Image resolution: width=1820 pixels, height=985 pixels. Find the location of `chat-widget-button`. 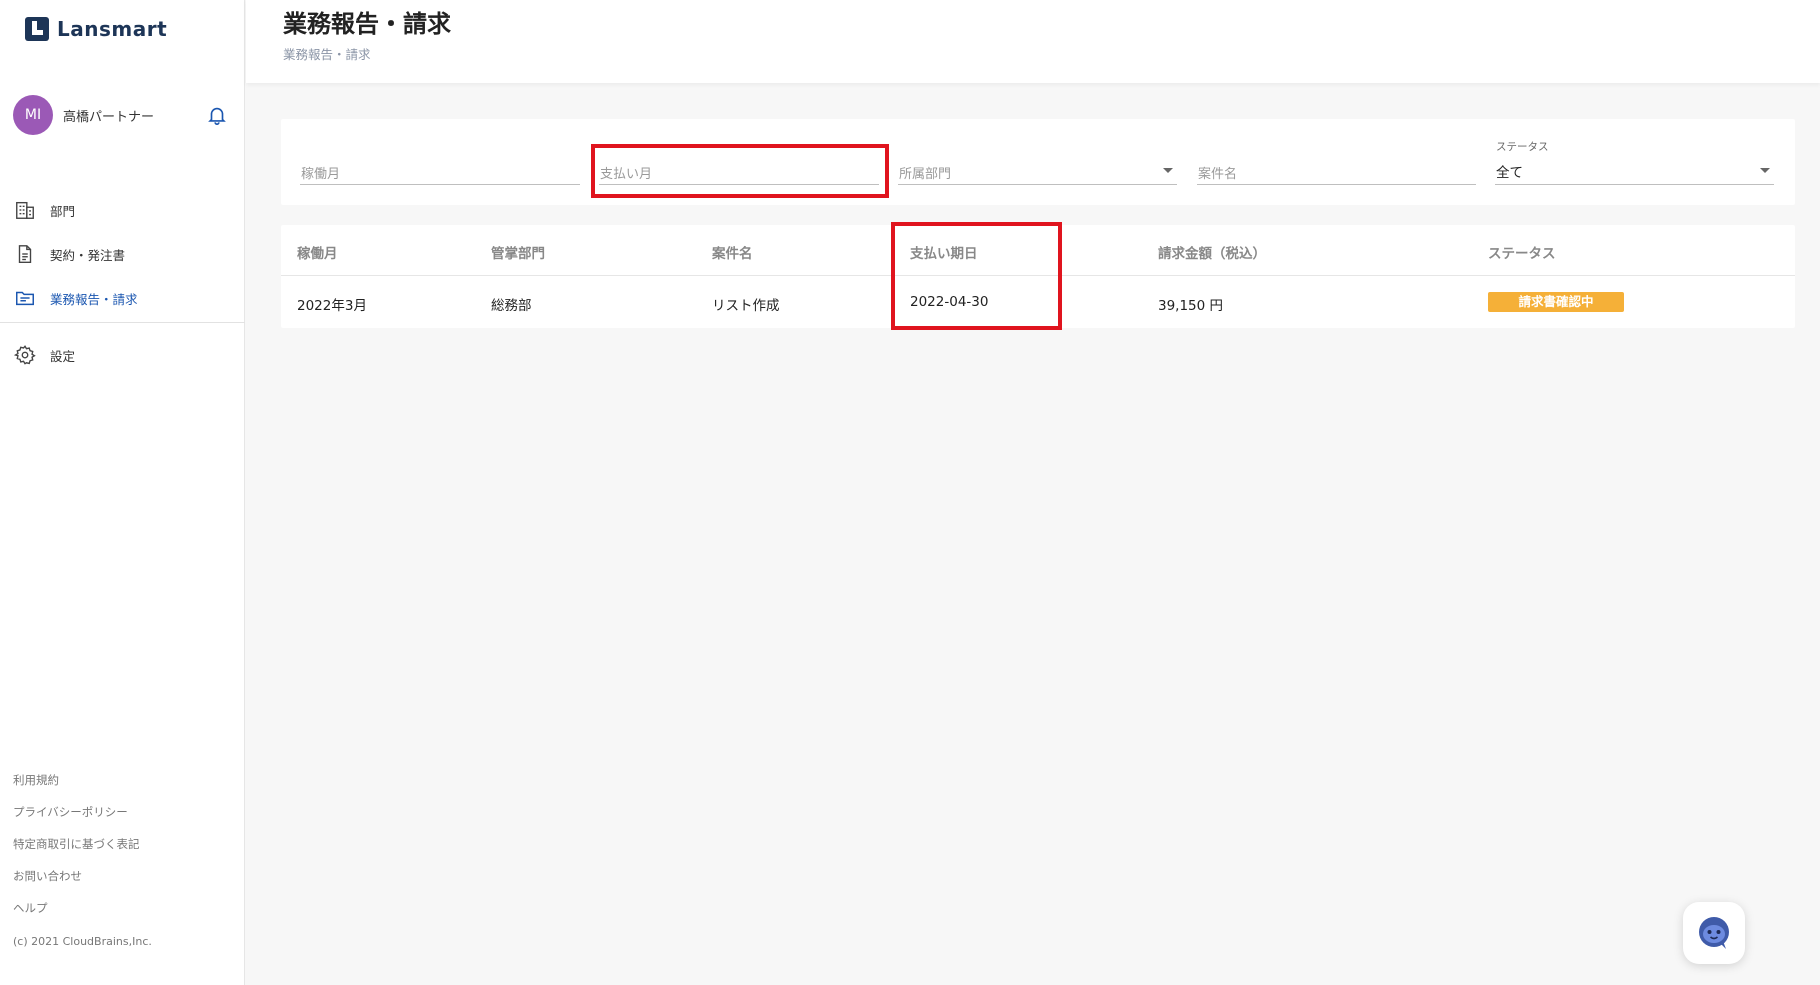

chat-widget-button is located at coordinates (1714, 933).